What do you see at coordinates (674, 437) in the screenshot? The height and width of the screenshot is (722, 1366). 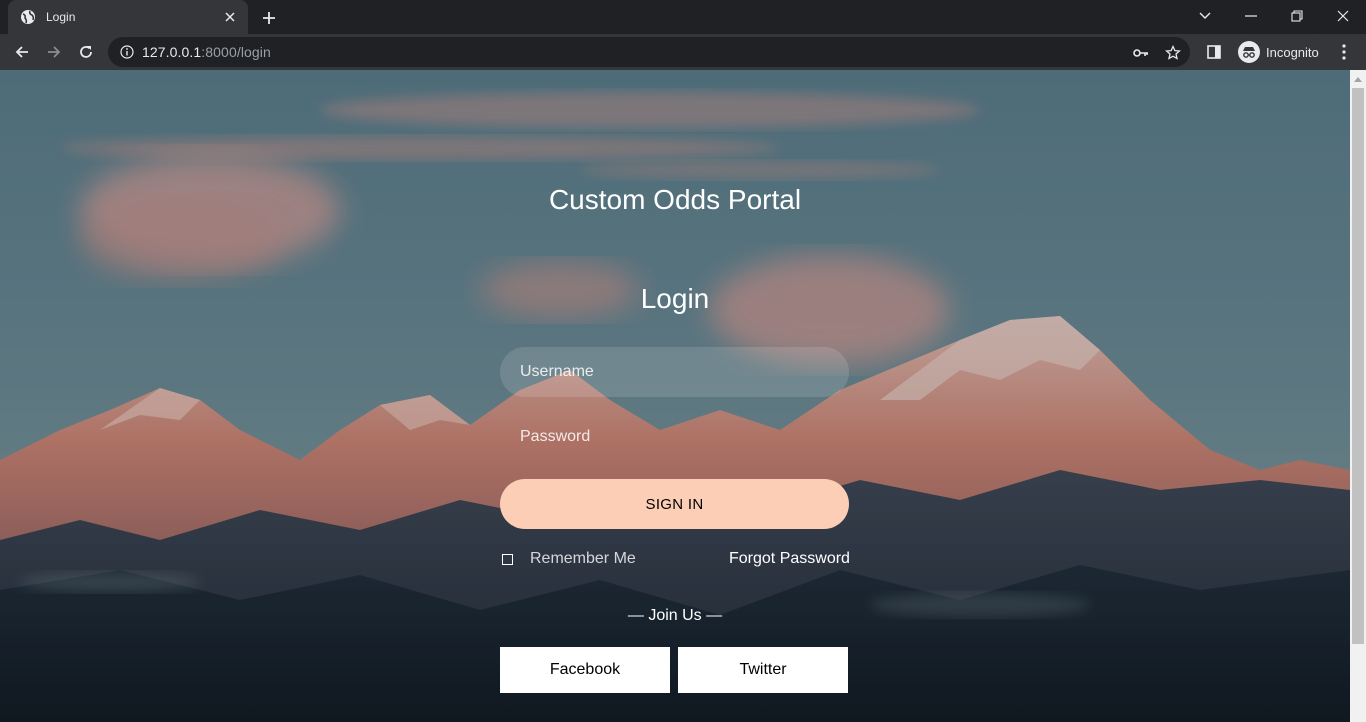 I see `password-input` at bounding box center [674, 437].